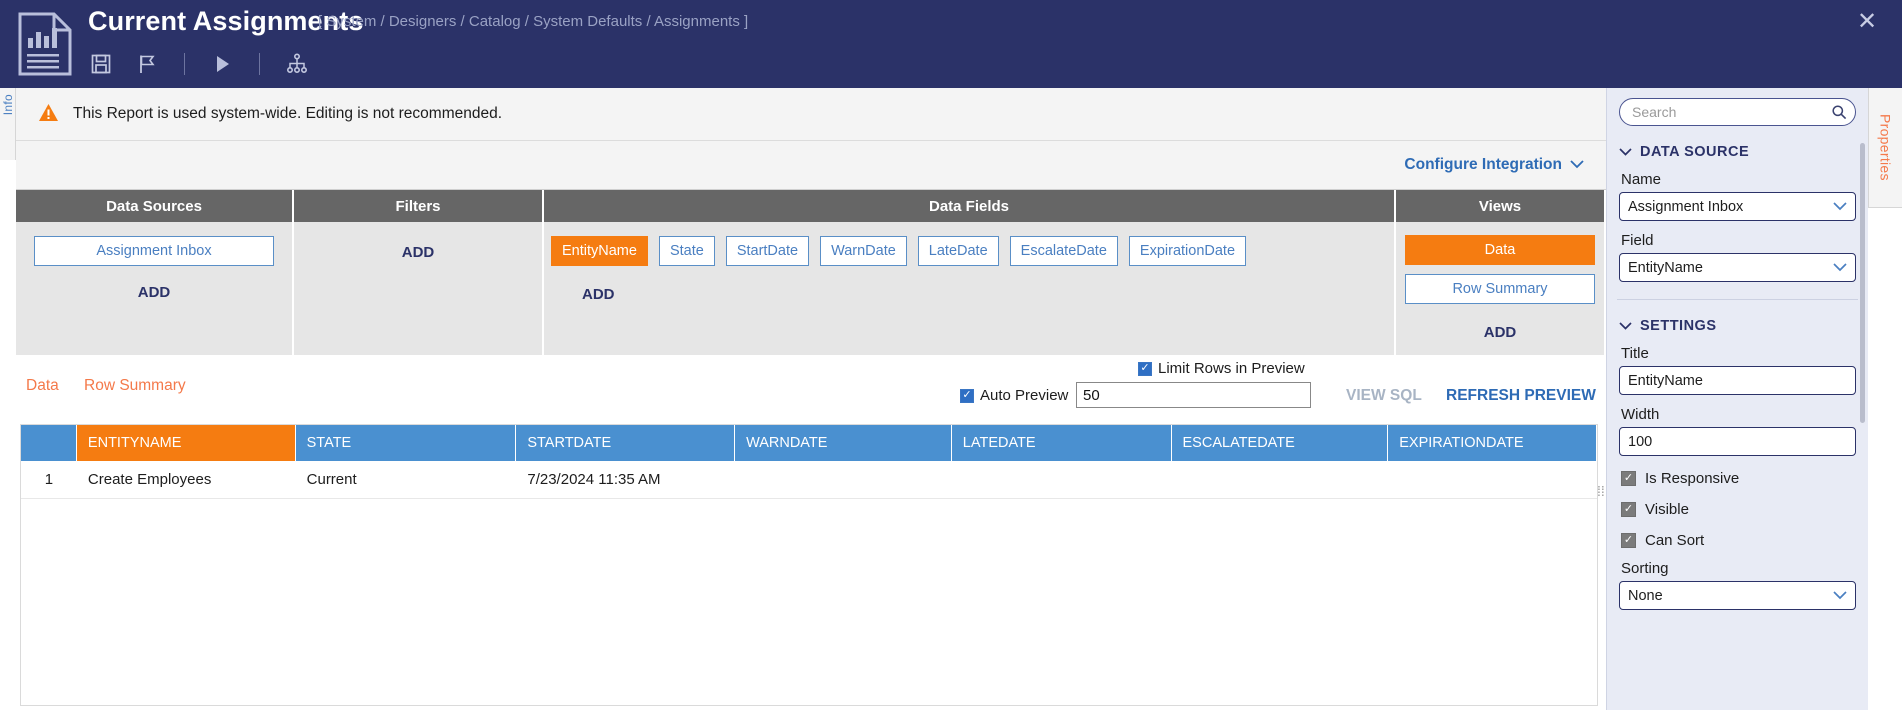  I want to click on grid-header-index, so click(49, 443).